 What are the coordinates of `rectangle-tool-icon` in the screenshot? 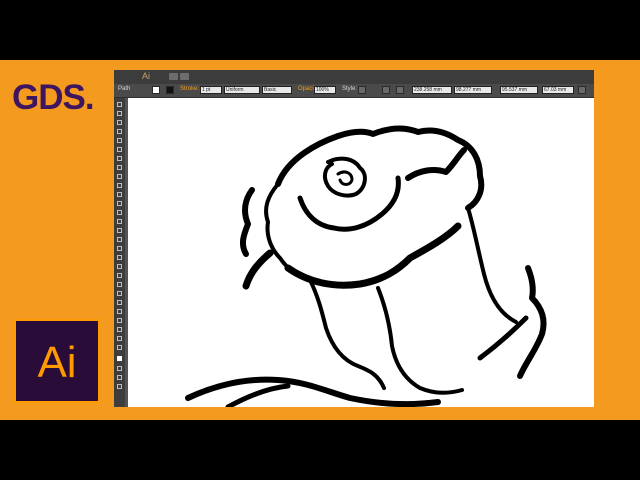 It's located at (119, 167).